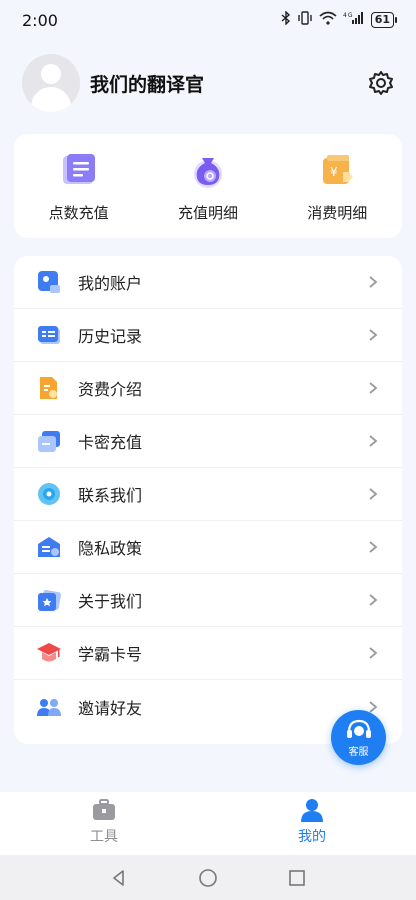 The width and height of the screenshot is (416, 900). I want to click on wallet-icon: ¥, so click(337, 170).